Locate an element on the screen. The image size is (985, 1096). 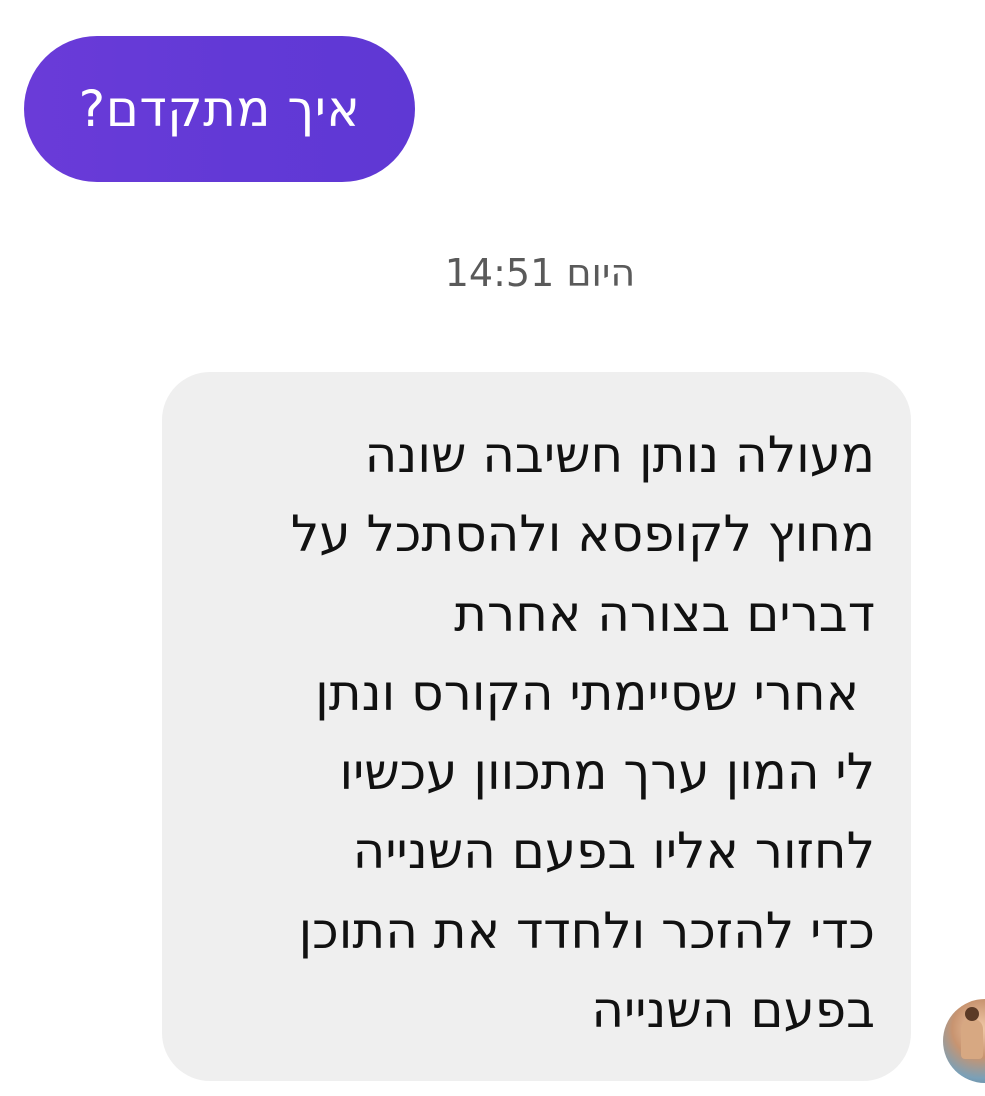
message-timestamp: היום 14:51 is located at coordinates (540, 273).